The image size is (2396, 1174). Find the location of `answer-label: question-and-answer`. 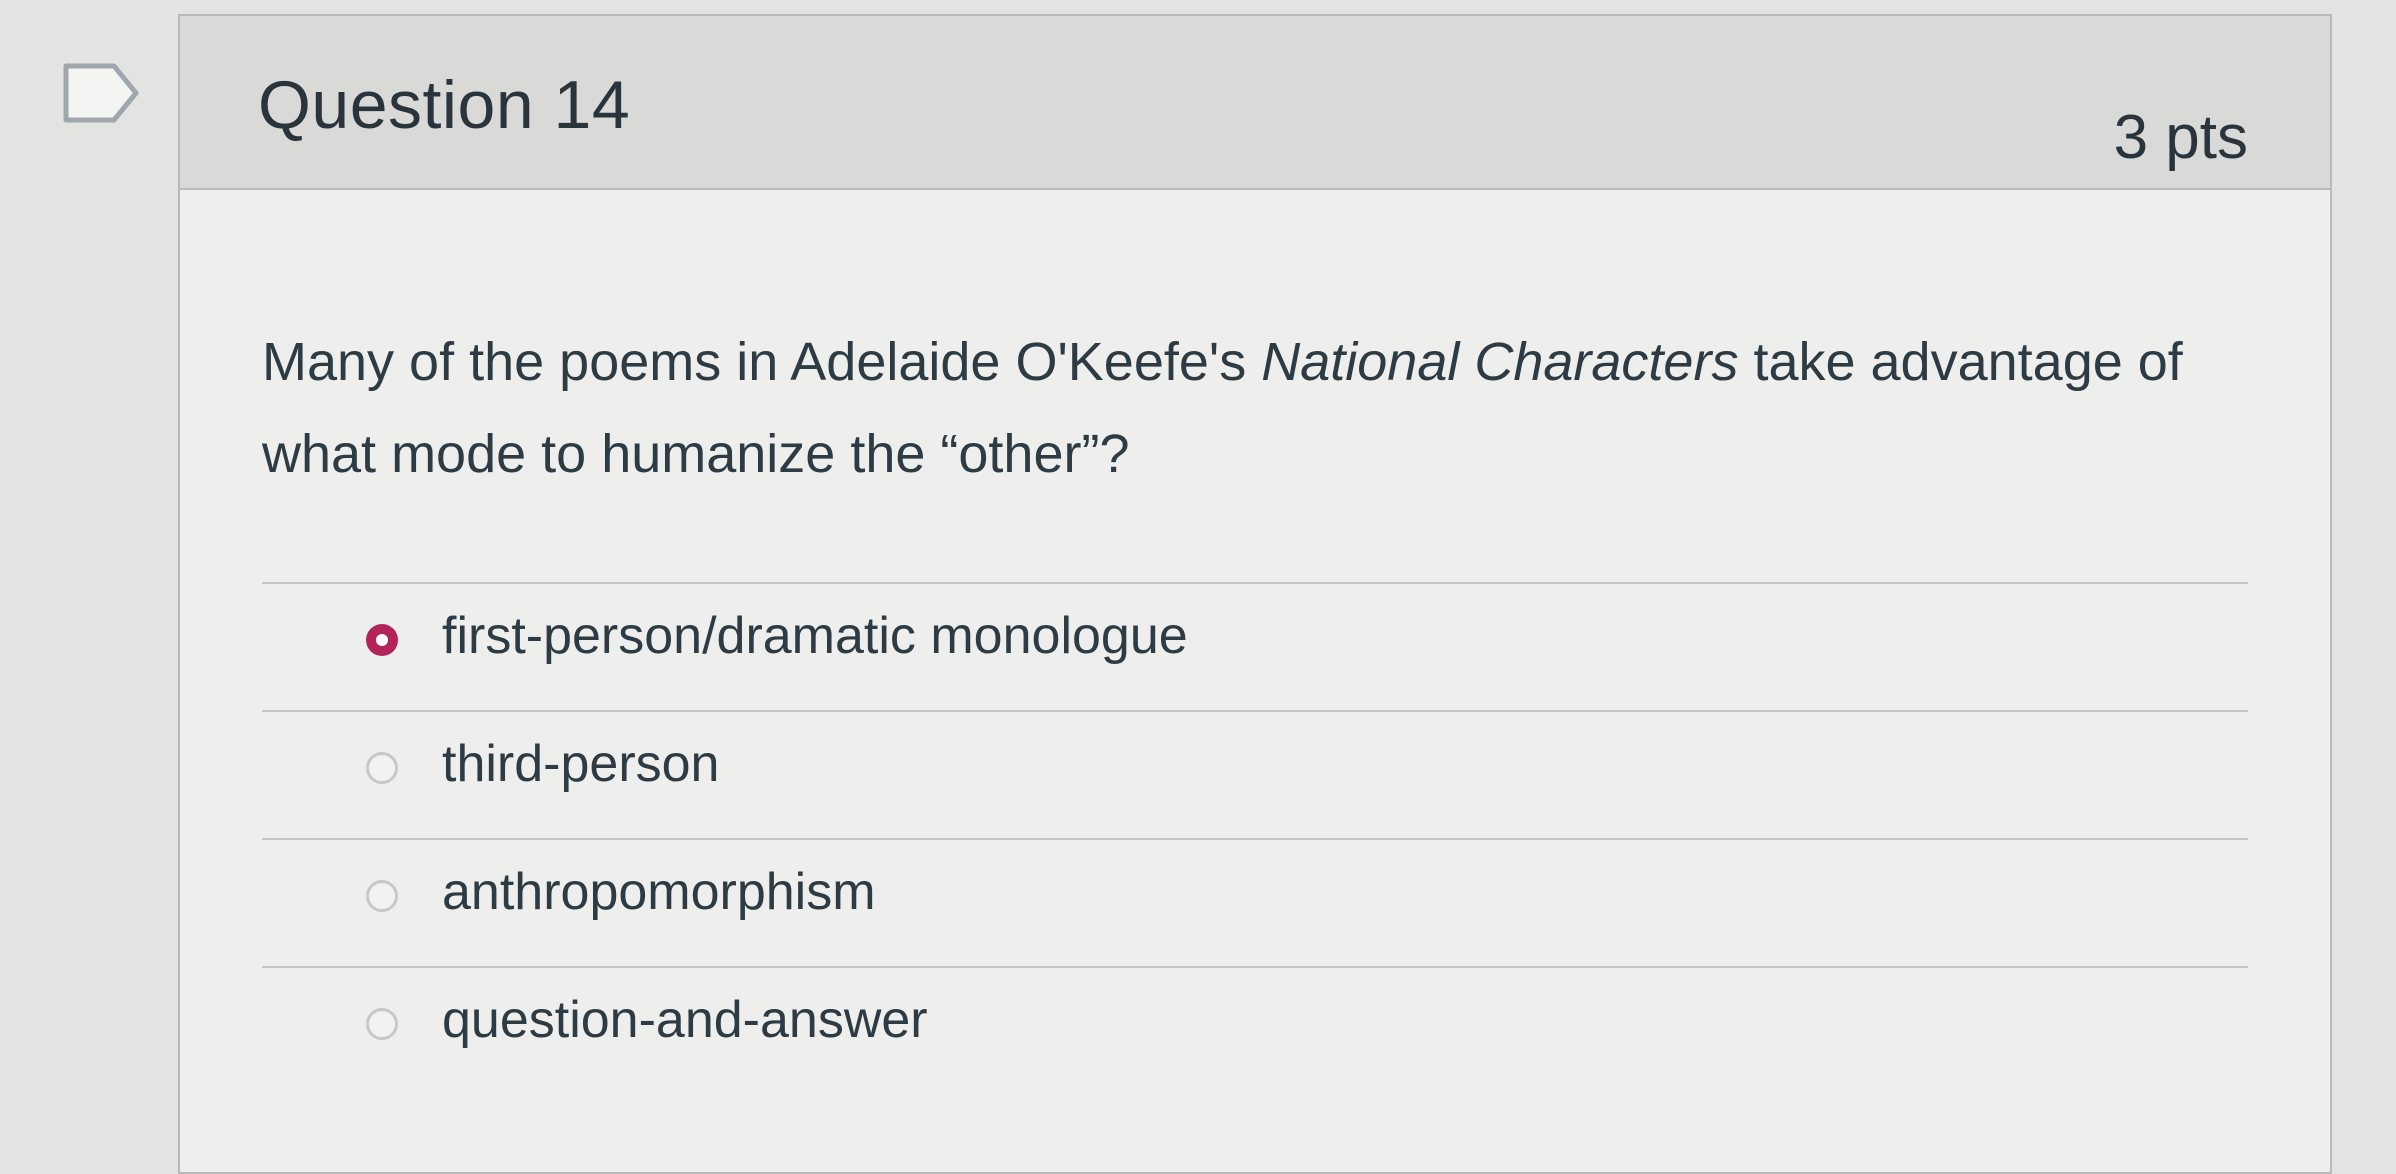

answer-label: question-and-answer is located at coordinates (685, 1020).